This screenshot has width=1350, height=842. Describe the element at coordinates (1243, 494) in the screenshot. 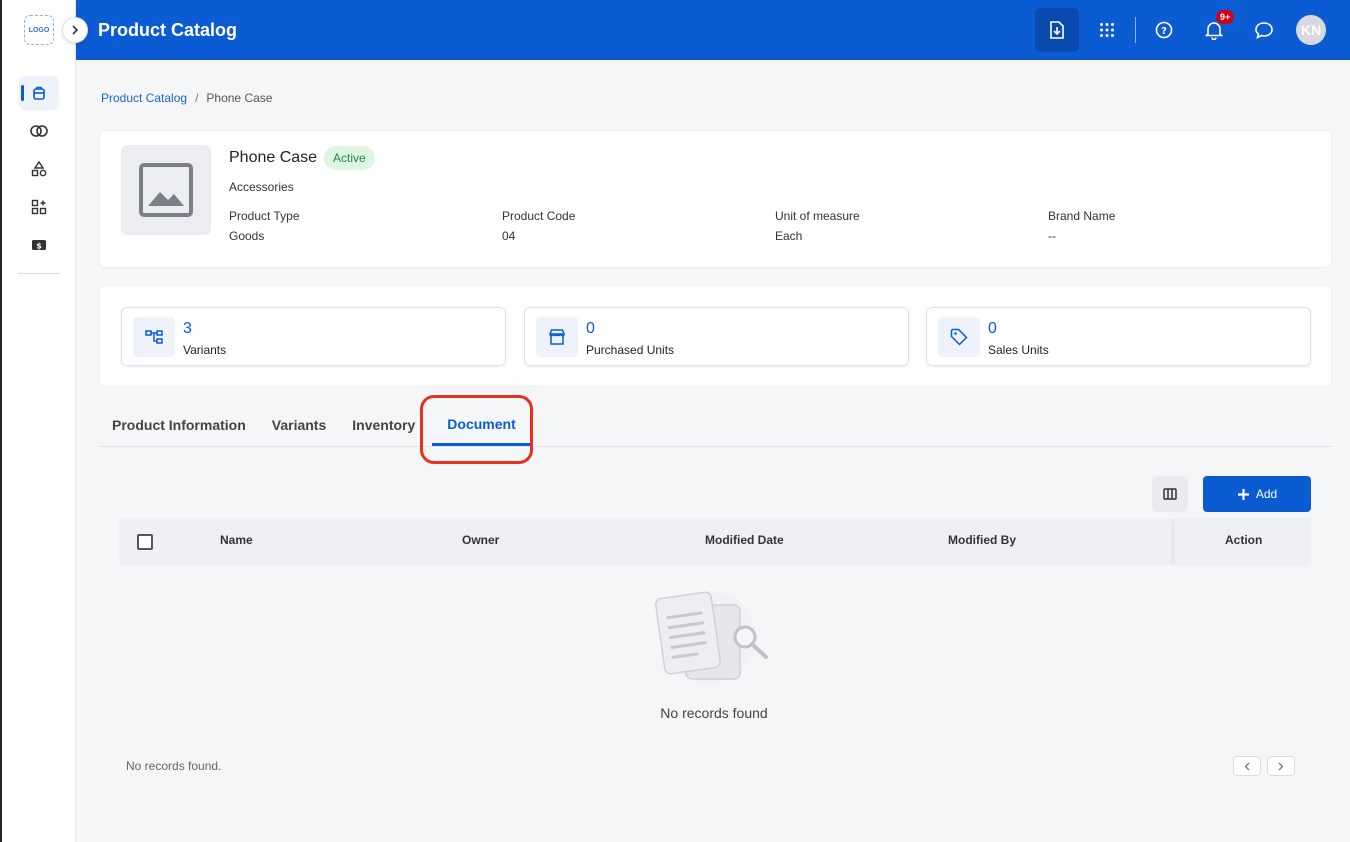

I see `plus-icon` at that location.